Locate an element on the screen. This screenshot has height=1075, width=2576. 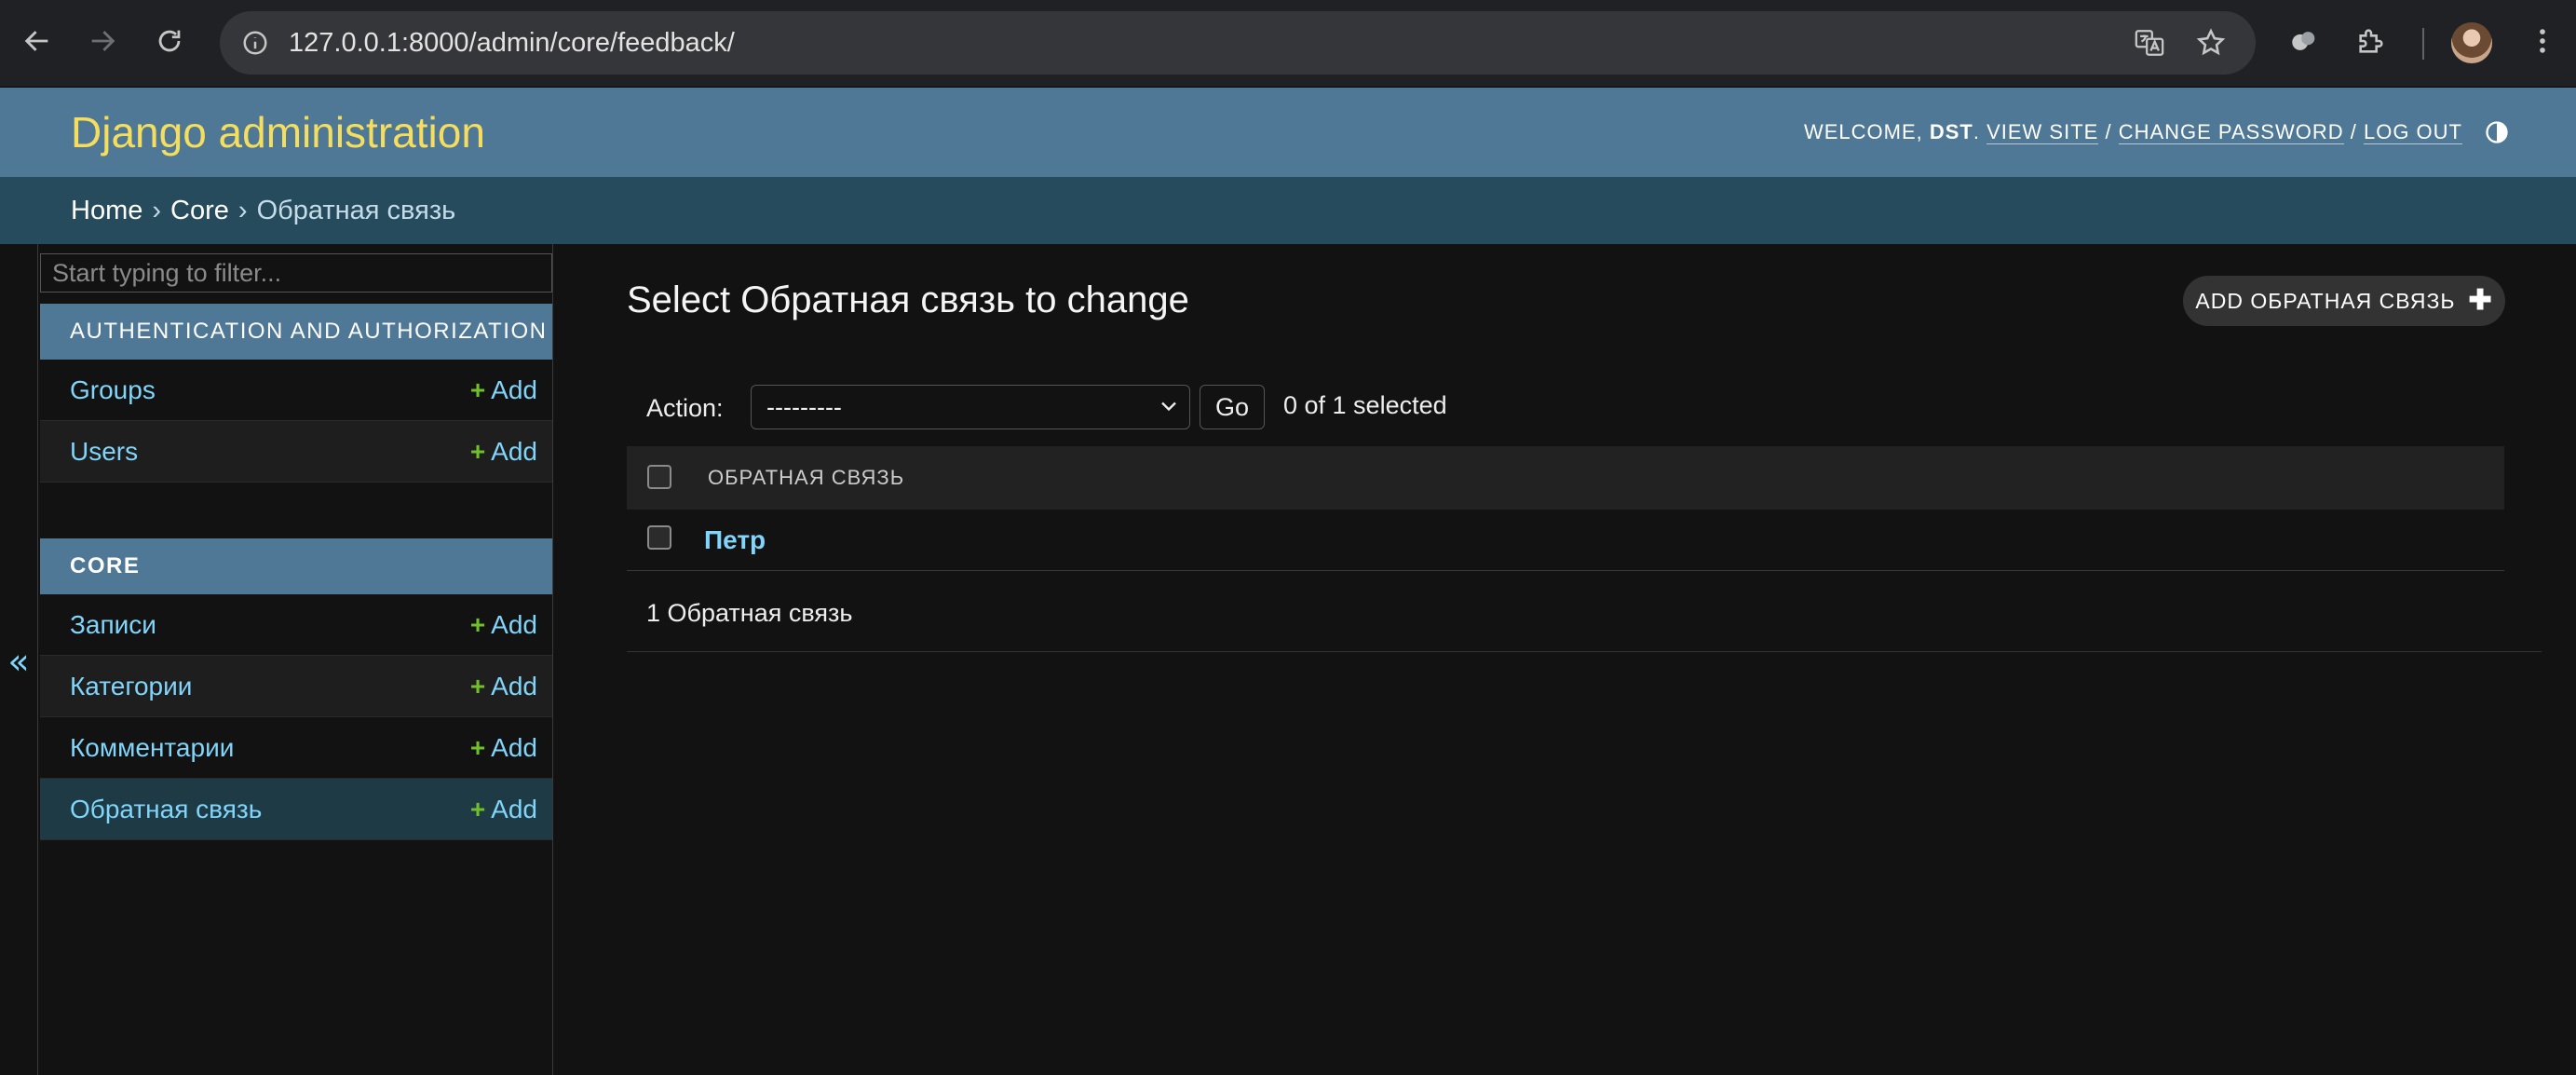
add-feedback-button: ADD ОБРАТНАЯ СВЯЗЬ ✚ is located at coordinates (2344, 301).